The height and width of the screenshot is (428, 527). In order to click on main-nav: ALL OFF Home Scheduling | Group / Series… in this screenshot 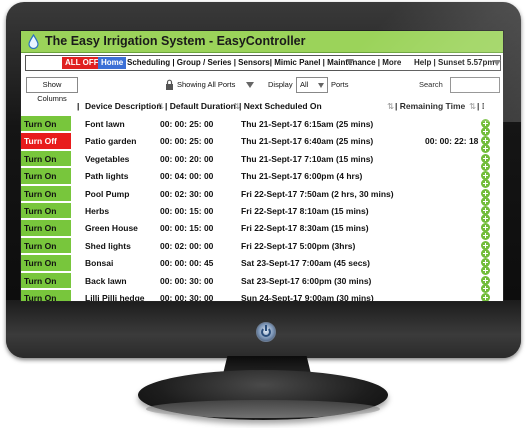, I will do `click(263, 63)`.